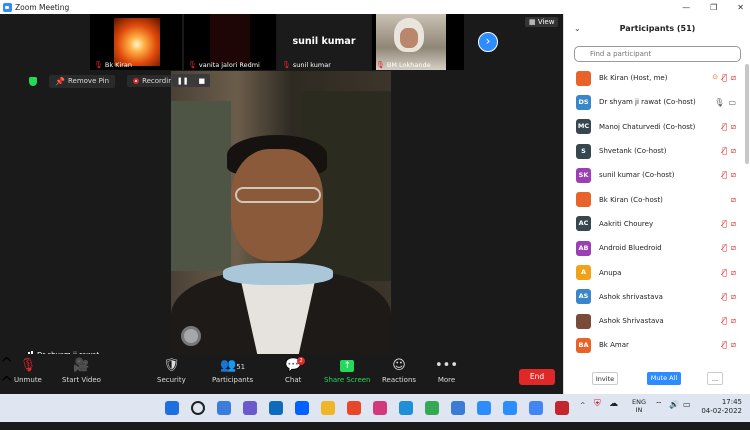  Describe the element at coordinates (657, 54) in the screenshot. I see `search-input` at that location.